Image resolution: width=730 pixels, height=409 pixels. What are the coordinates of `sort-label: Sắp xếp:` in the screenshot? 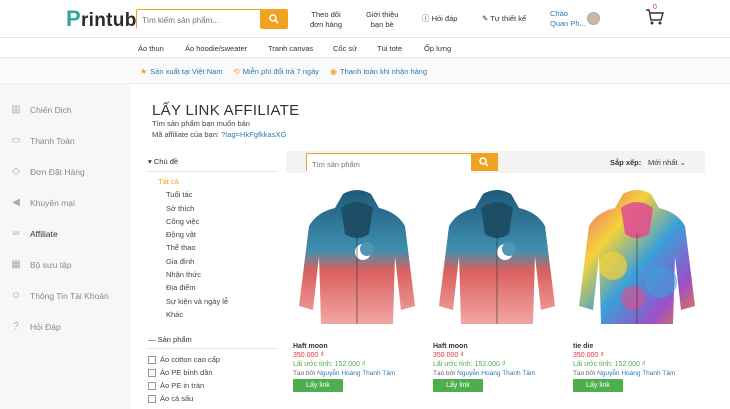 It's located at (626, 162).